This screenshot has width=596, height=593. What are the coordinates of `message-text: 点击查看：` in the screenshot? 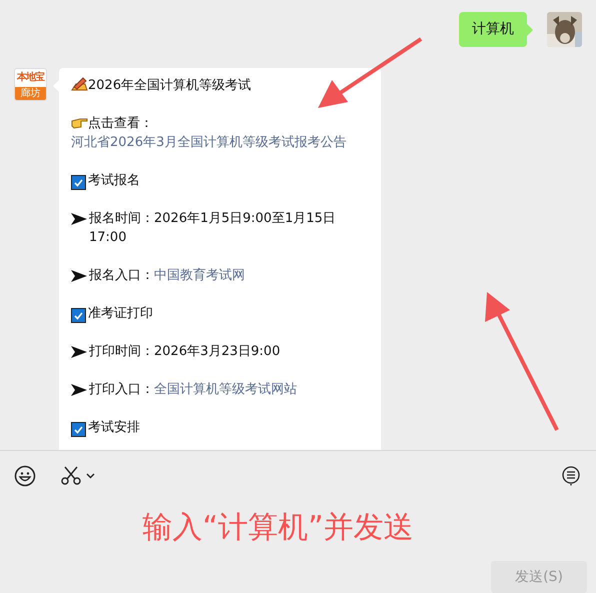 It's located at (120, 123).